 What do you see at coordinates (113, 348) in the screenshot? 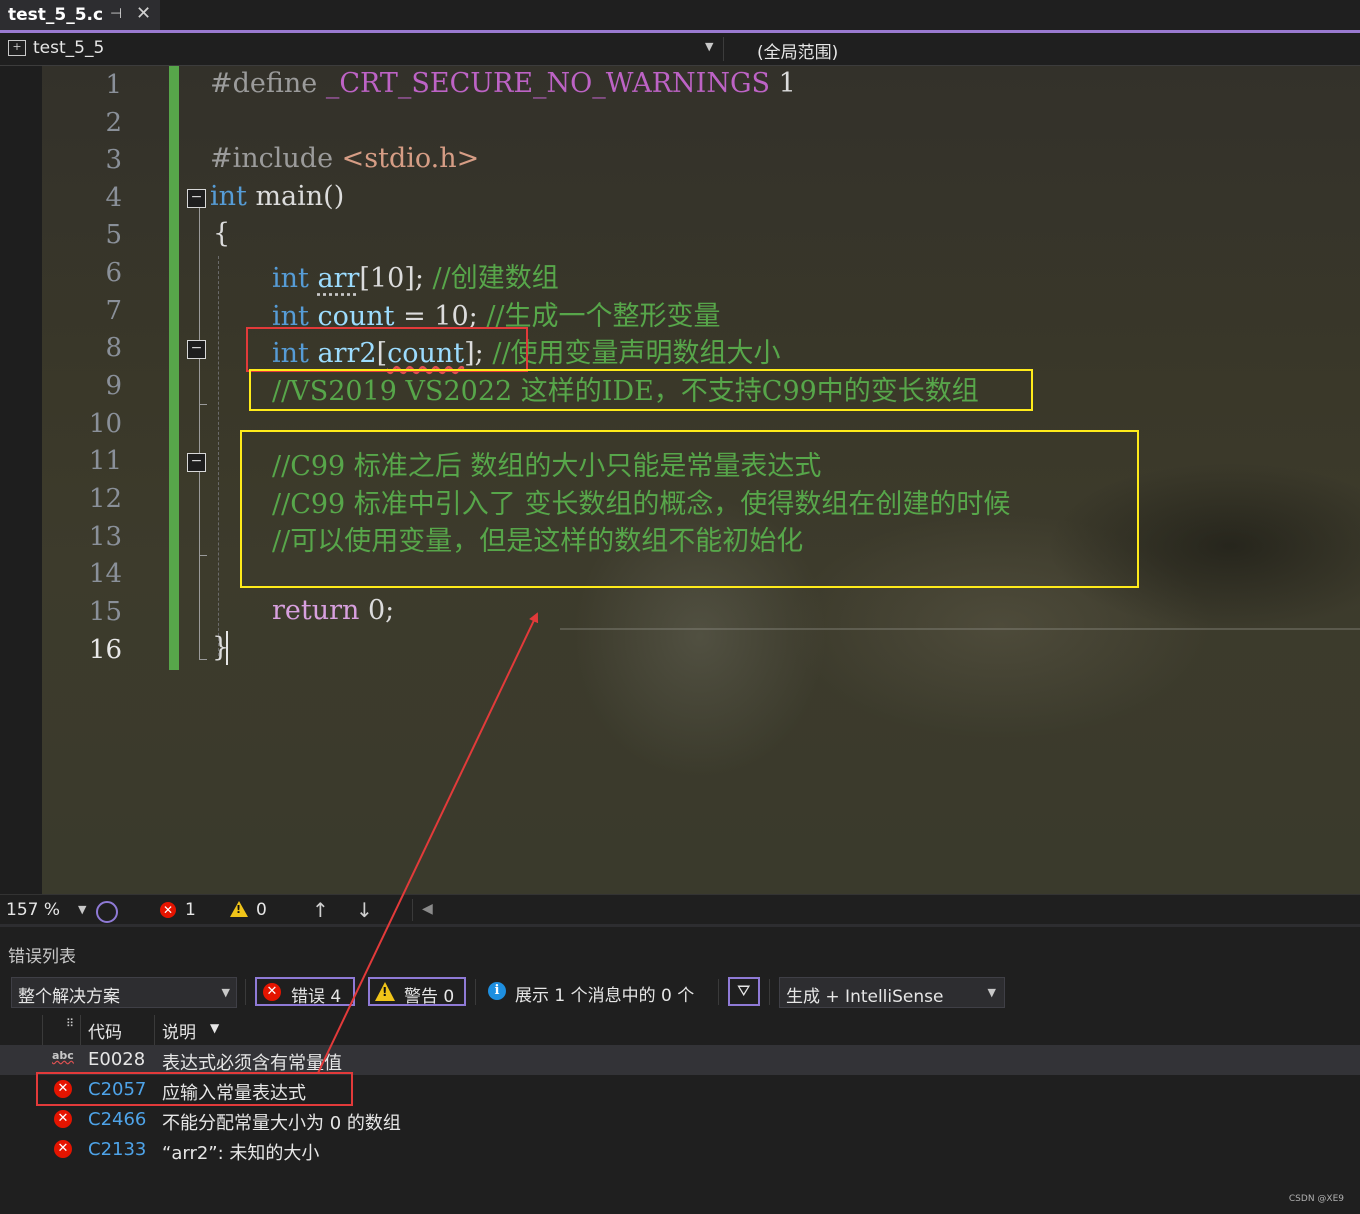
I see `line-number: 8` at bounding box center [113, 348].